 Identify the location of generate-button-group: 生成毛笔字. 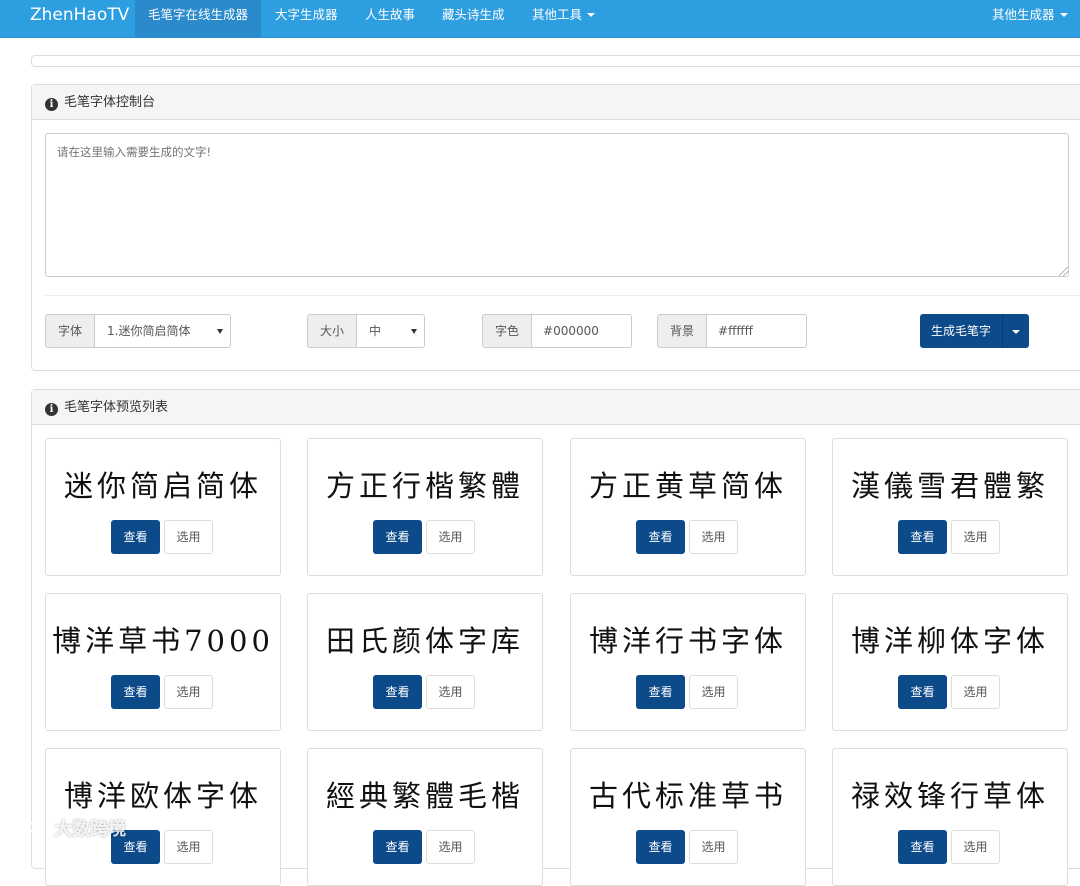
(975, 331).